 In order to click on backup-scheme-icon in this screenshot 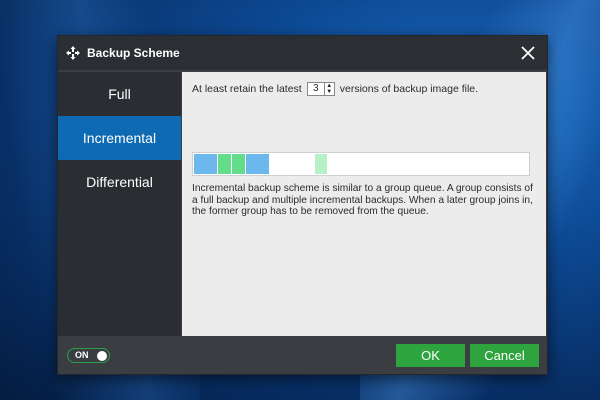, I will do `click(73, 53)`.